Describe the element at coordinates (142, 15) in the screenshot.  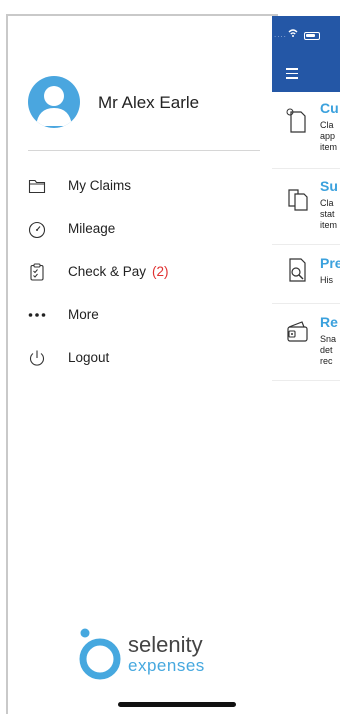
I see `drawer-border-top` at that location.